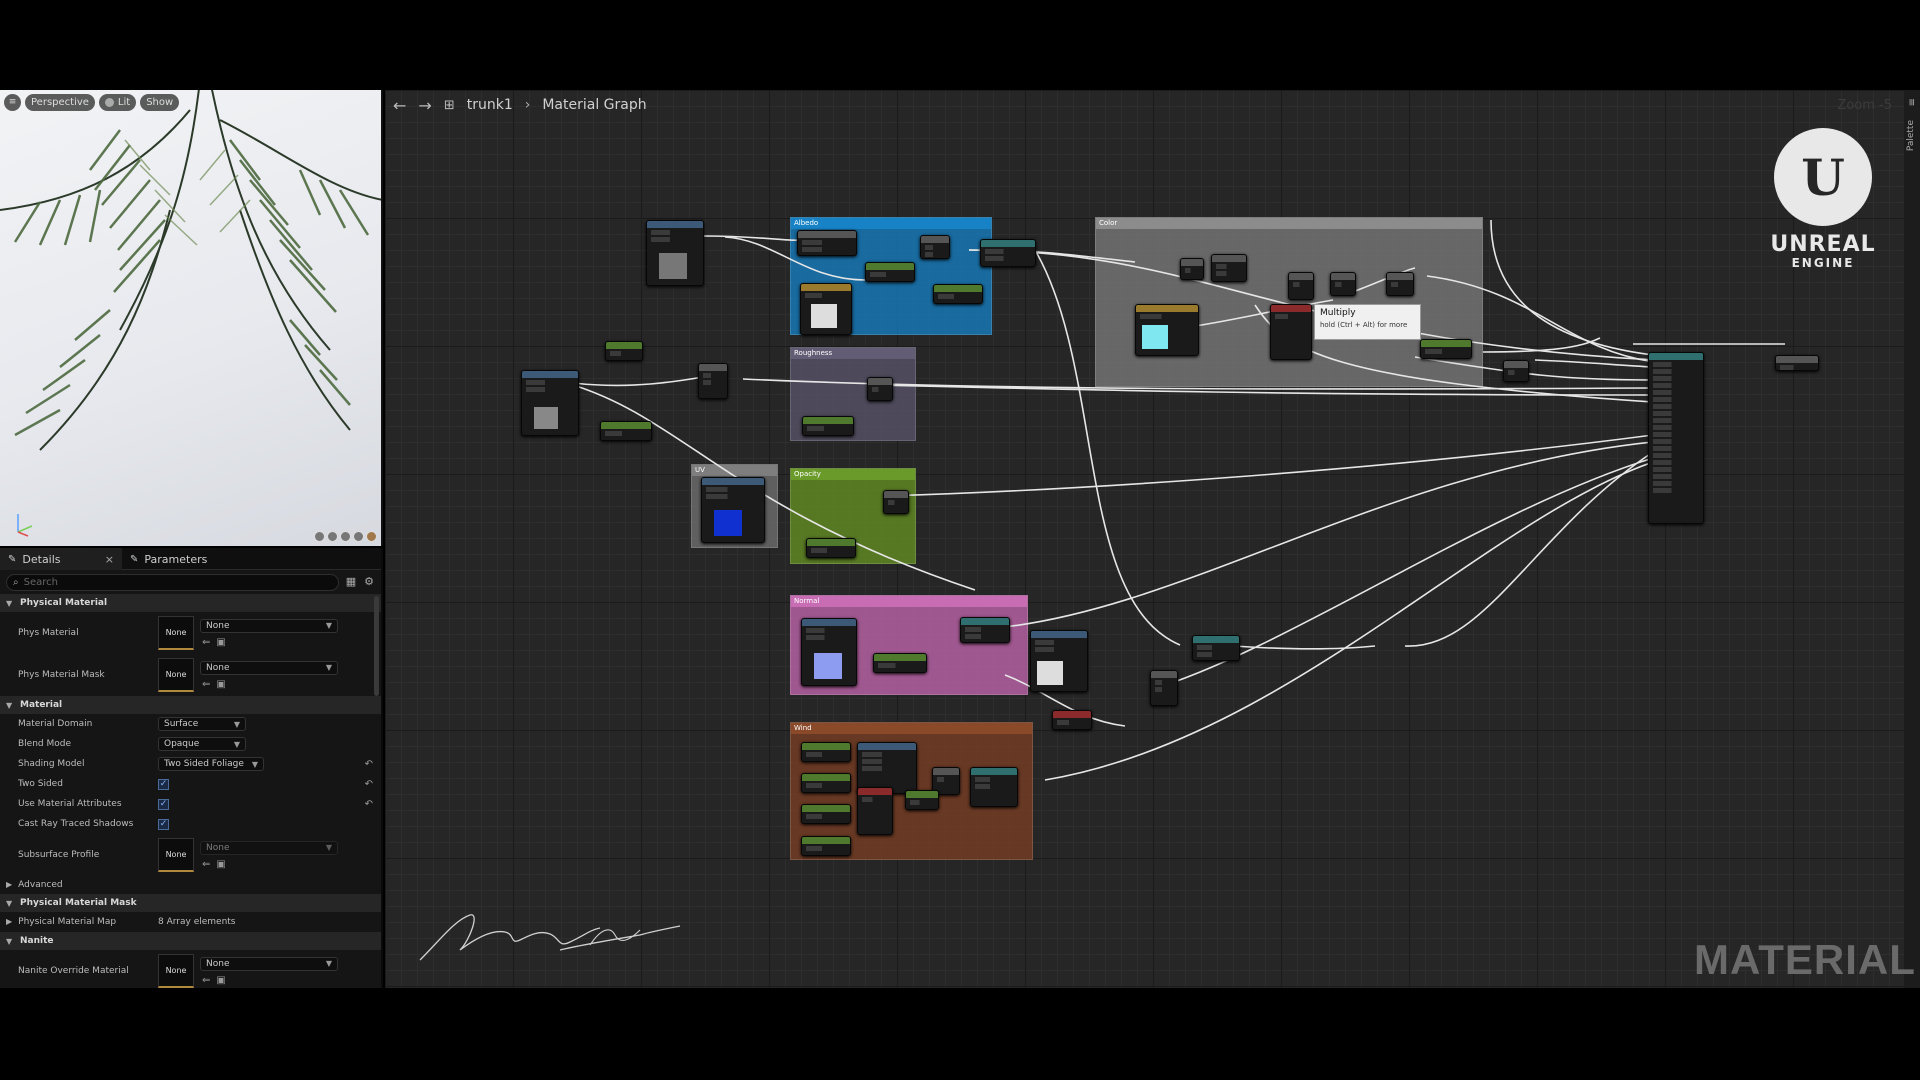 The width and height of the screenshot is (1920, 1080). I want to click on forward-arrow-icon: →, so click(424, 105).